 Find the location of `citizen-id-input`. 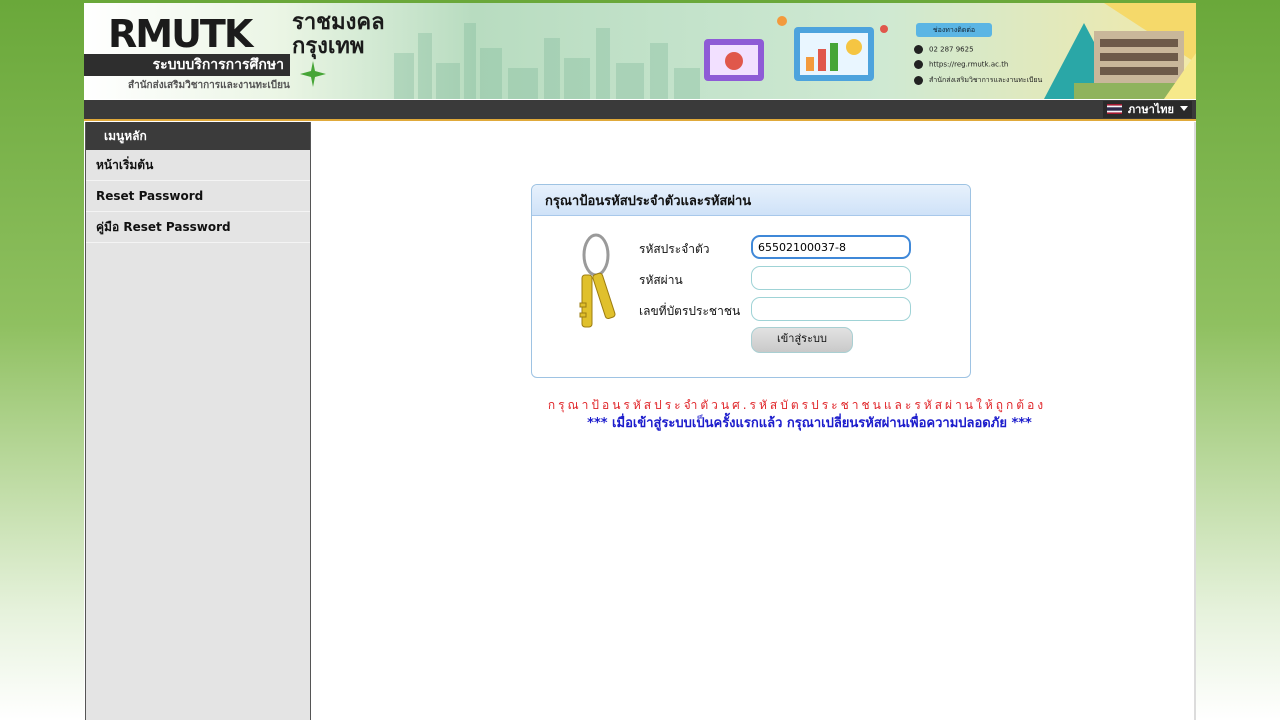

citizen-id-input is located at coordinates (831, 309).